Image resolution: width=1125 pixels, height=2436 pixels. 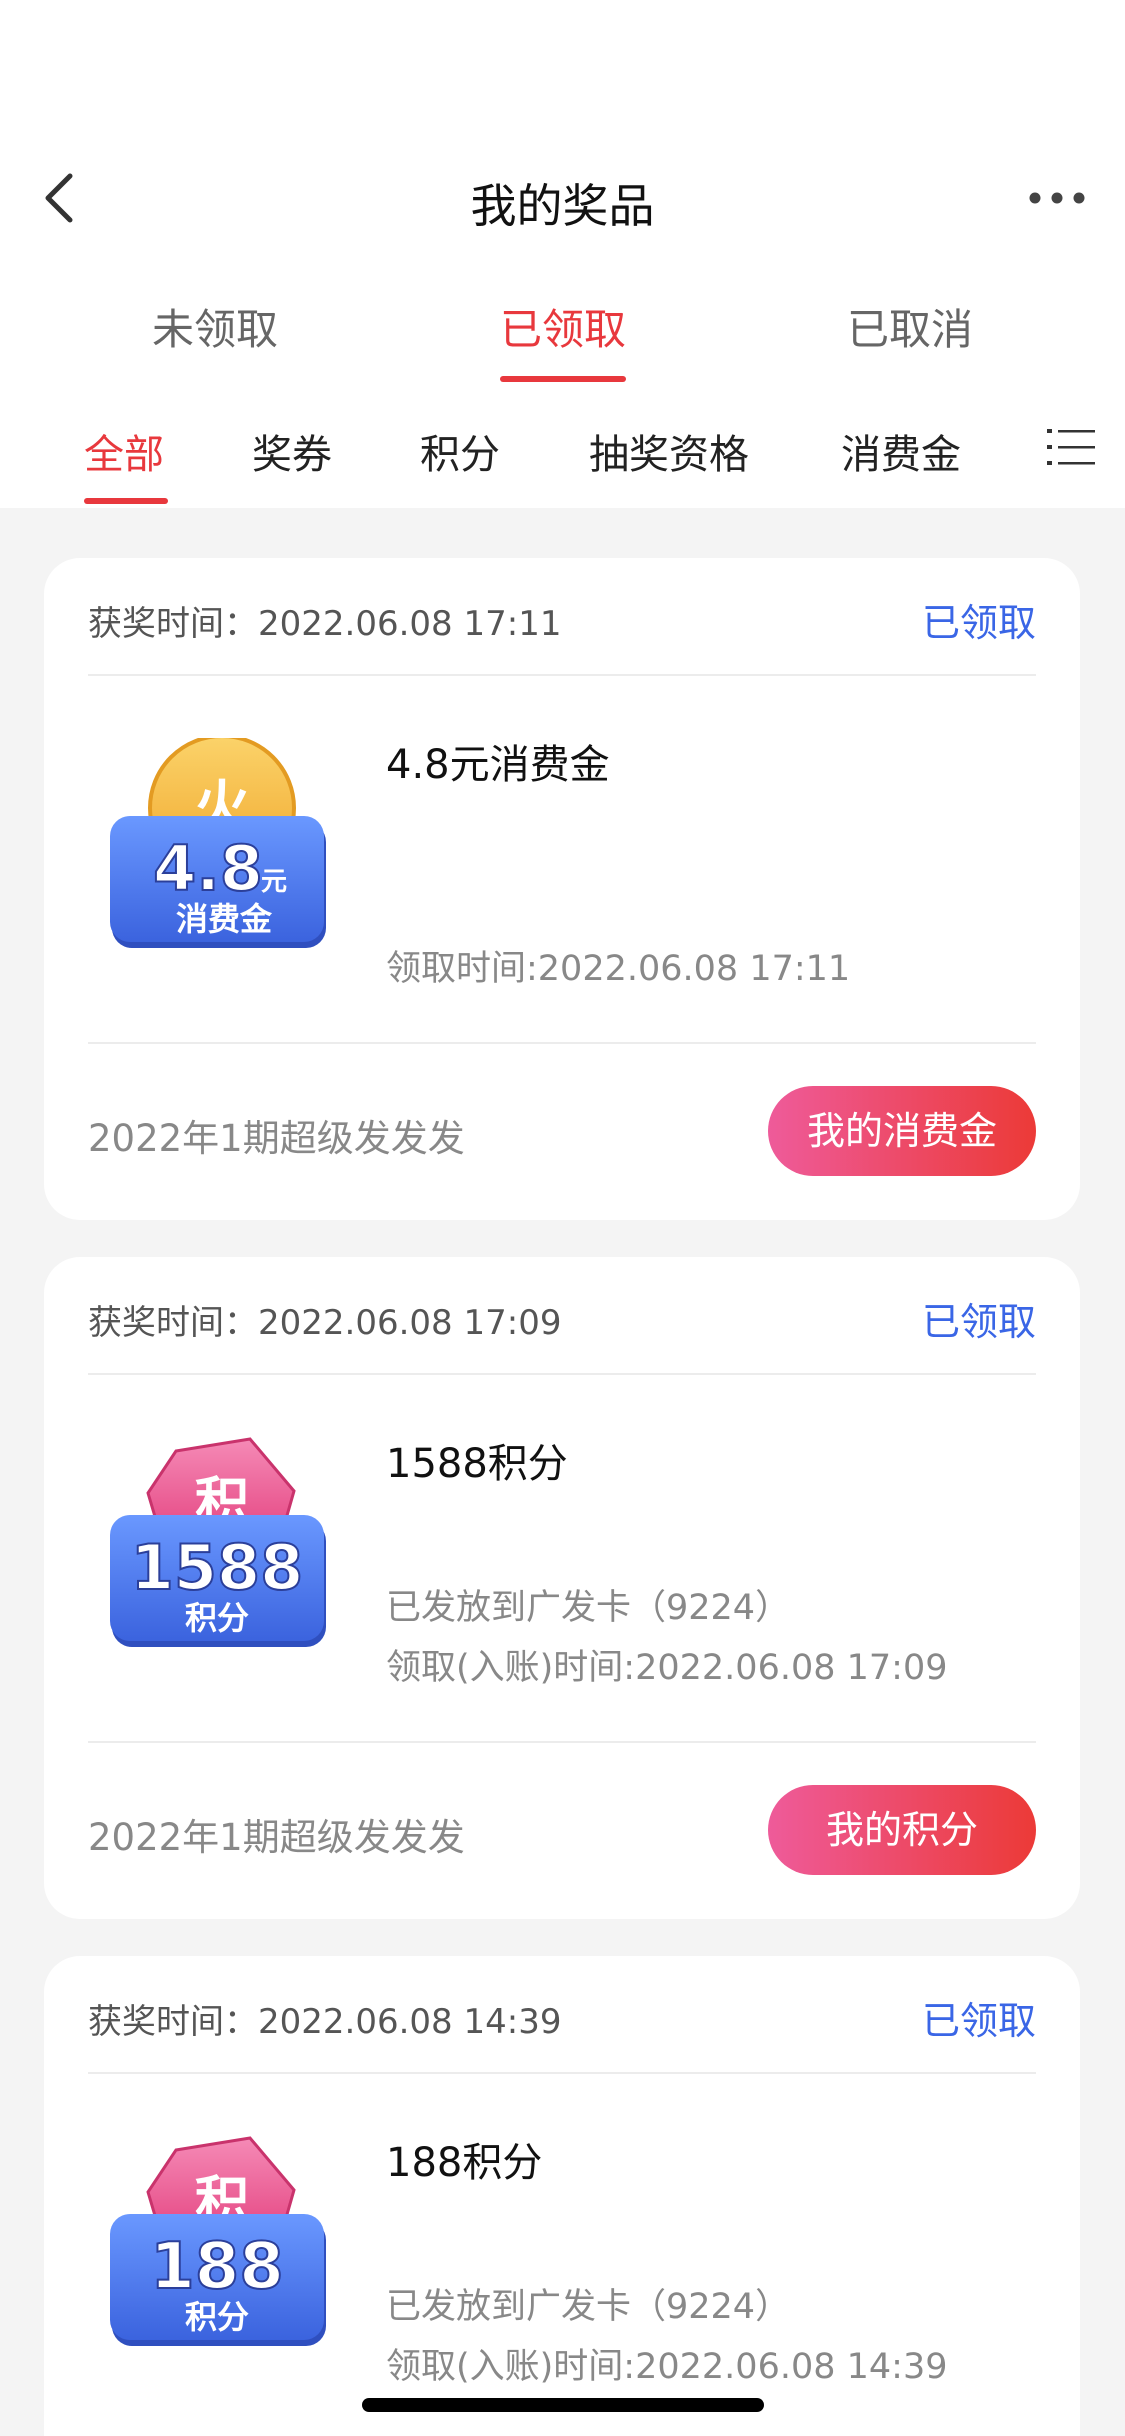 What do you see at coordinates (325, 1323) in the screenshot?
I see `win-time: 获奖时间：2022.06.08 17:09` at bounding box center [325, 1323].